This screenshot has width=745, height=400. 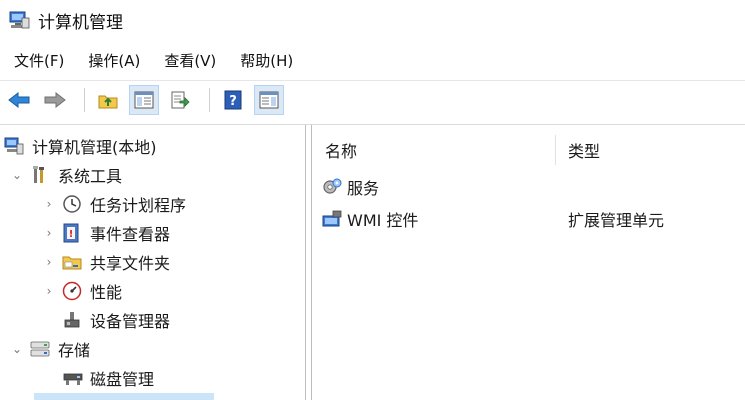 I want to click on export-list-icon, so click(x=180, y=99).